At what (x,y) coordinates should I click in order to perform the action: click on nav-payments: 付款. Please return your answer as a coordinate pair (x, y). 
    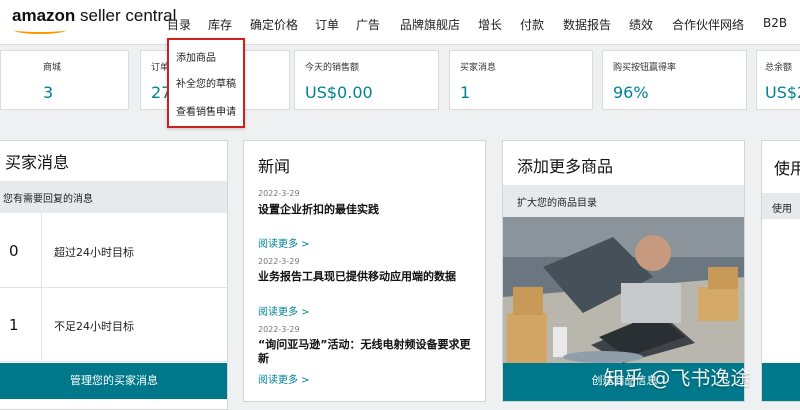
    Looking at the image, I should click on (532, 24).